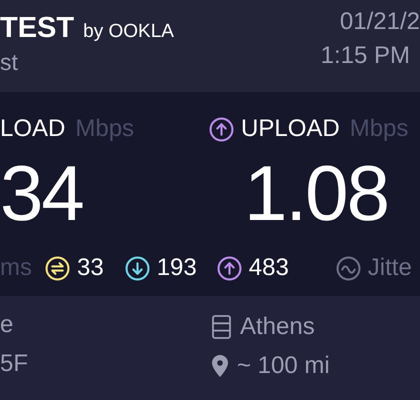 This screenshot has width=420, height=400. I want to click on result-label: UPLOAD, so click(290, 129).